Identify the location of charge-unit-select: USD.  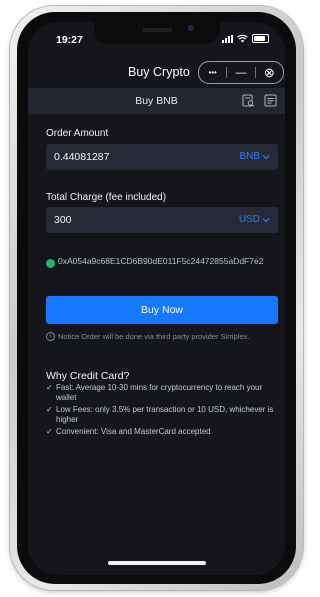
(254, 219).